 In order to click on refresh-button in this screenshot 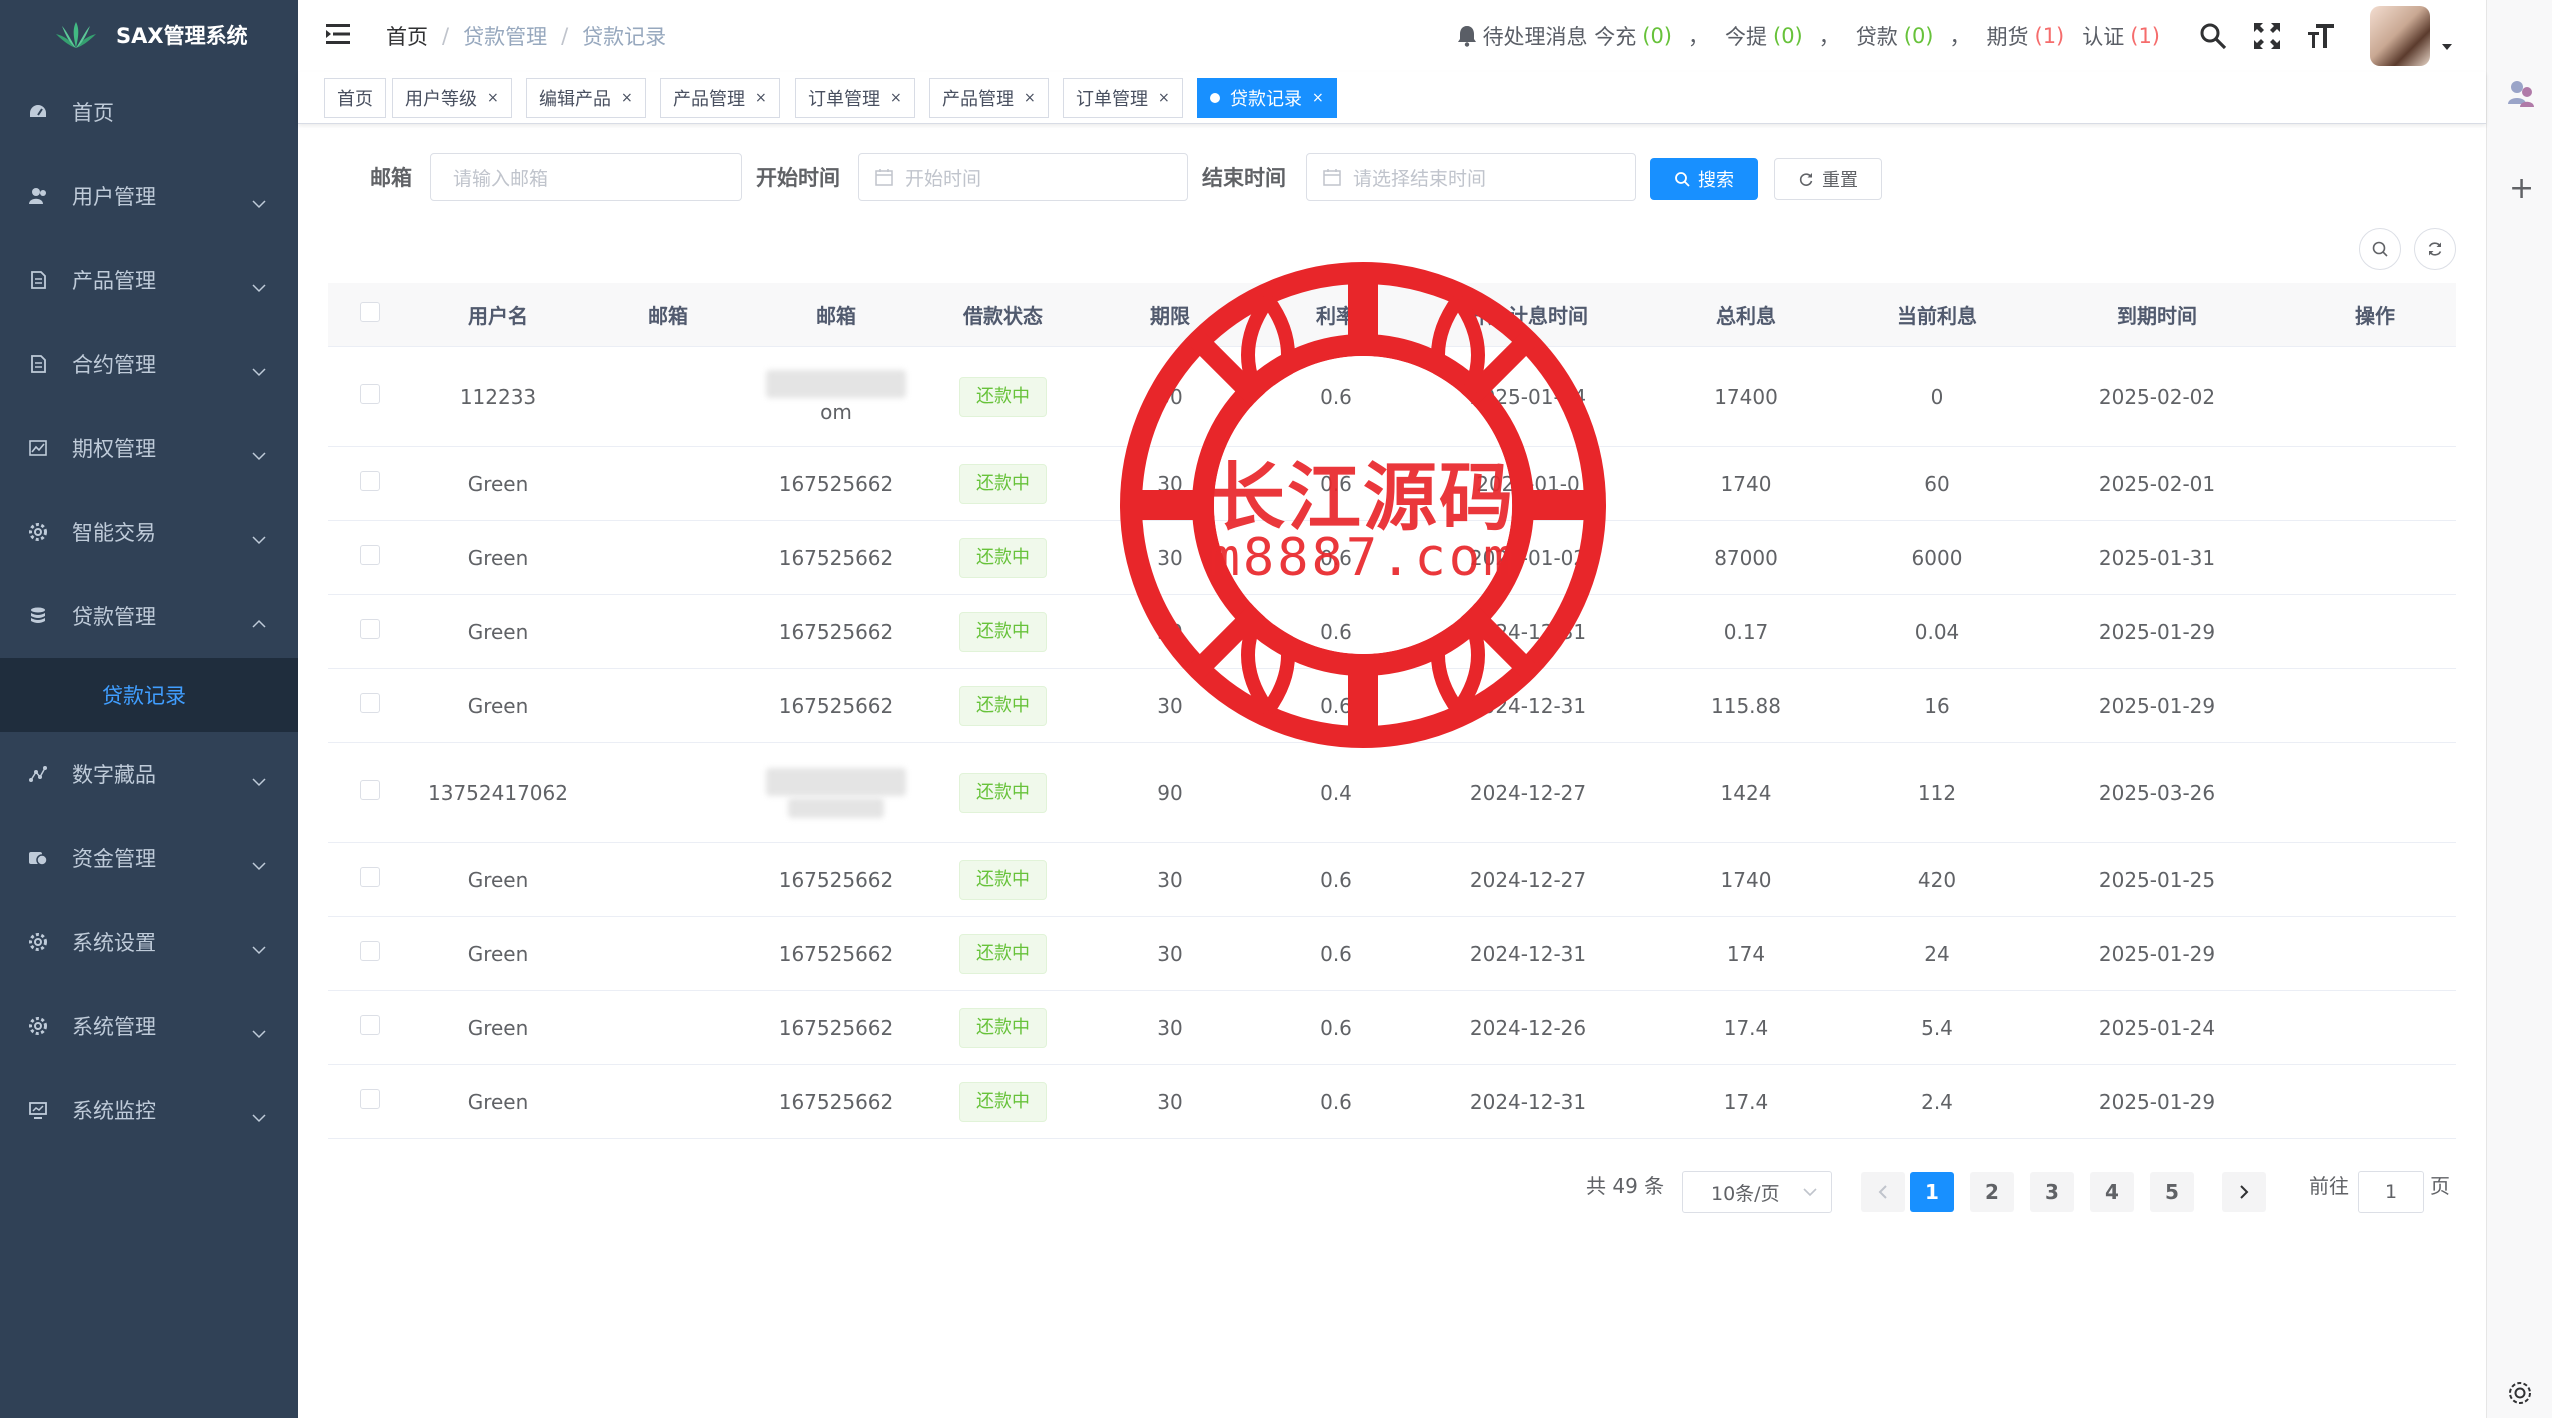, I will do `click(2435, 249)`.